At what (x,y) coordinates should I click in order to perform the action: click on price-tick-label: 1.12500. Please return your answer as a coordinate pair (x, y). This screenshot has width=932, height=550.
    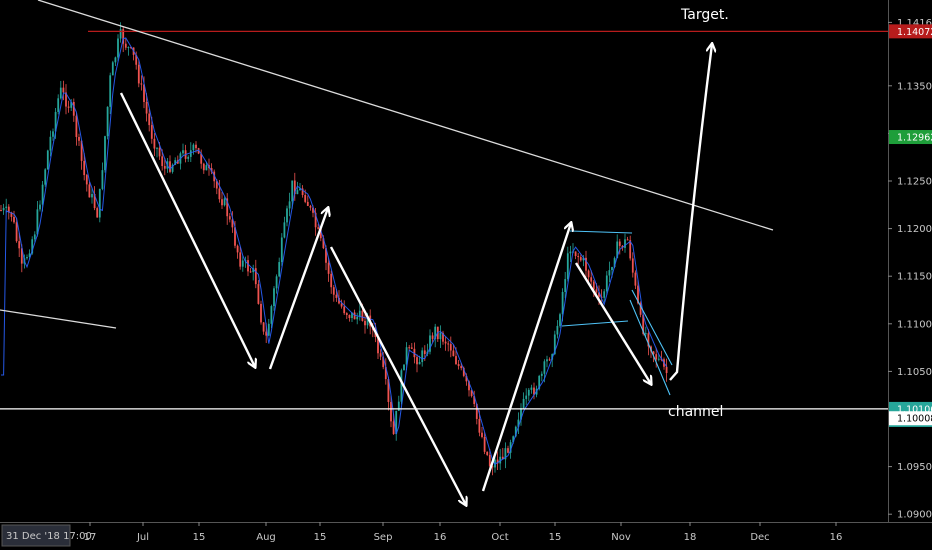
    Looking at the image, I should click on (914, 182).